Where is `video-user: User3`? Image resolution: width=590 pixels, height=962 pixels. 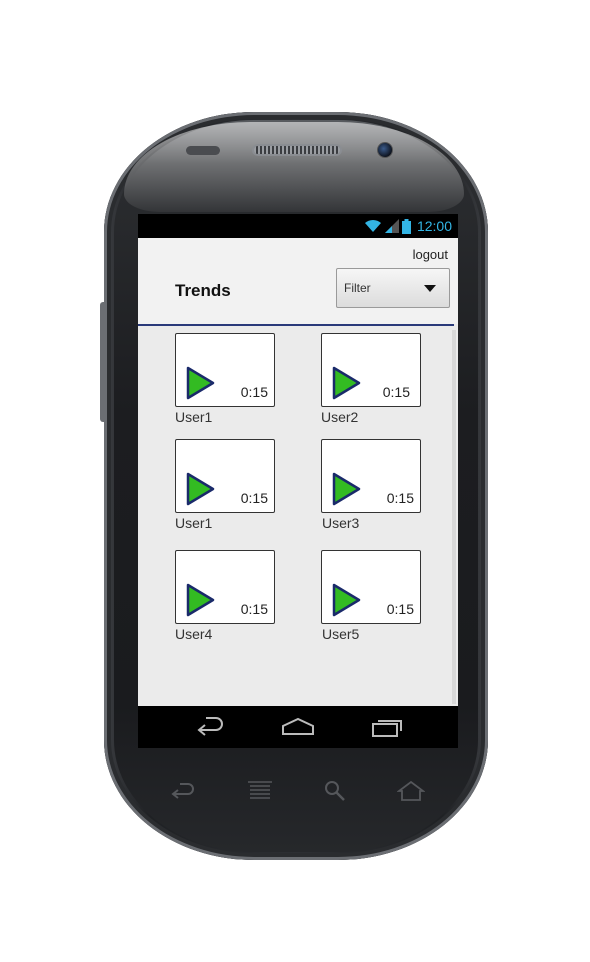 video-user: User3 is located at coordinates (341, 523).